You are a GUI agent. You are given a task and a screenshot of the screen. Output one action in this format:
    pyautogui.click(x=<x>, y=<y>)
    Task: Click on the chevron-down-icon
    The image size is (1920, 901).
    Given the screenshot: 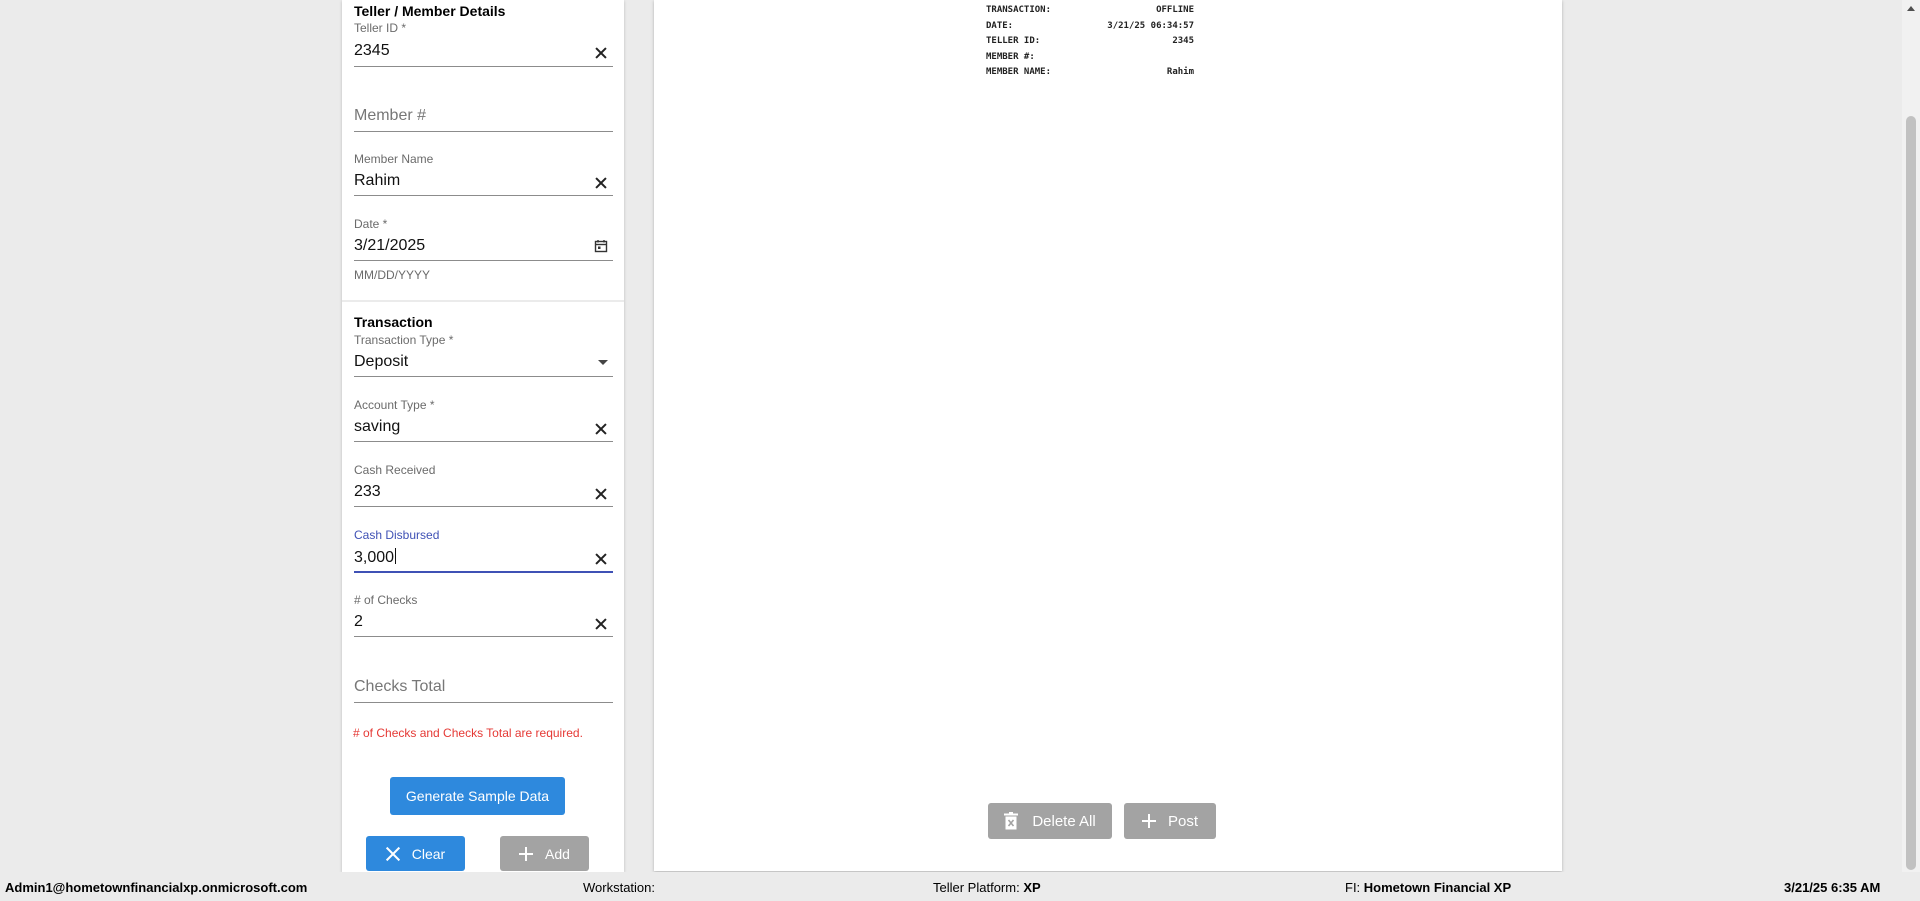 What is the action you would take?
    pyautogui.click(x=603, y=363)
    